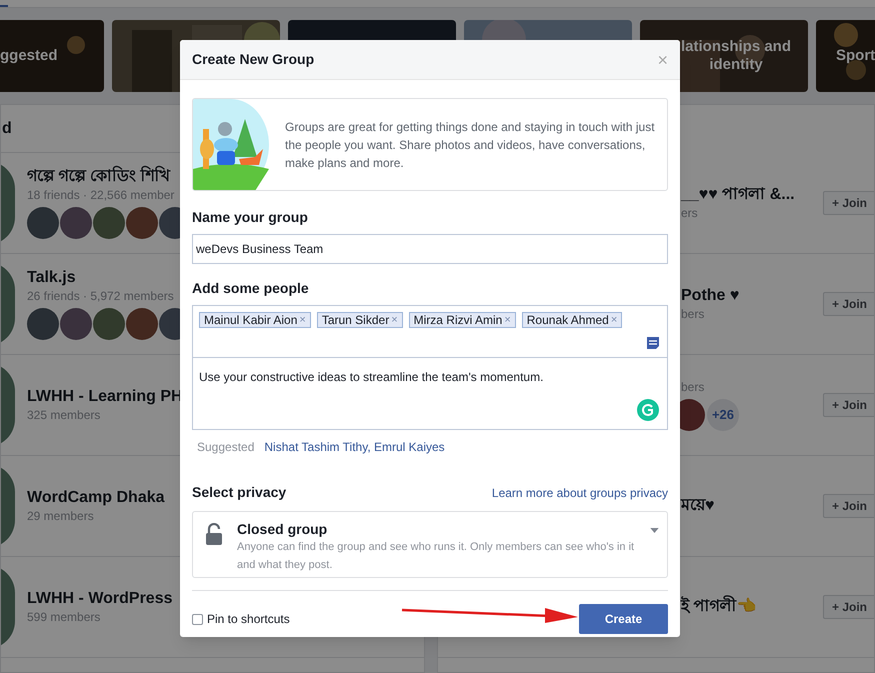  What do you see at coordinates (623, 619) in the screenshot?
I see `create-button: Create` at bounding box center [623, 619].